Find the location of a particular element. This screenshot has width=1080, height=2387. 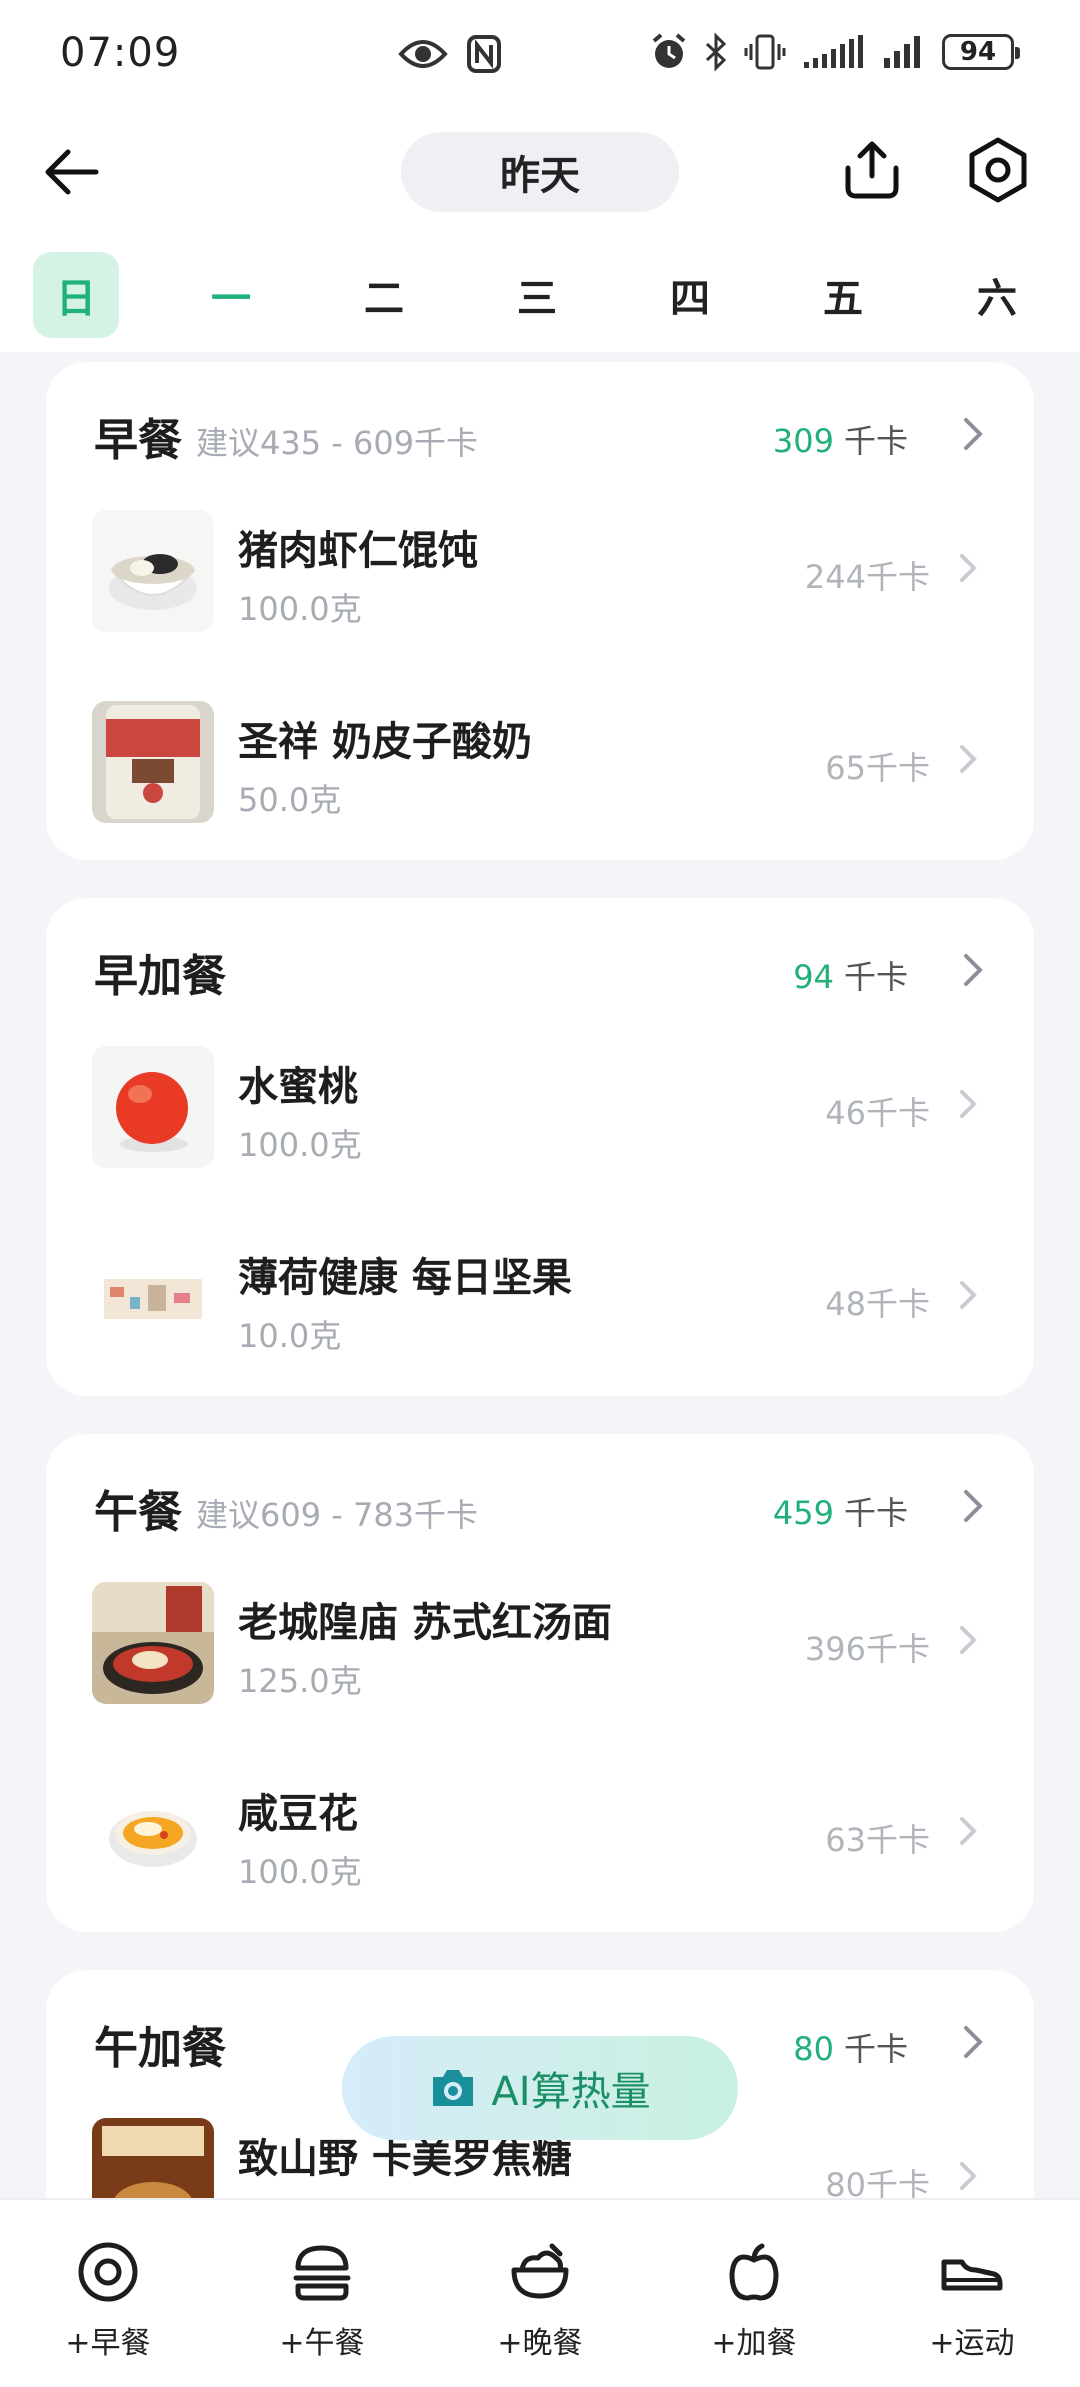

food-item: 老城隍庙 苏式红汤面 125.0克 396千卡 is located at coordinates (540, 1639).